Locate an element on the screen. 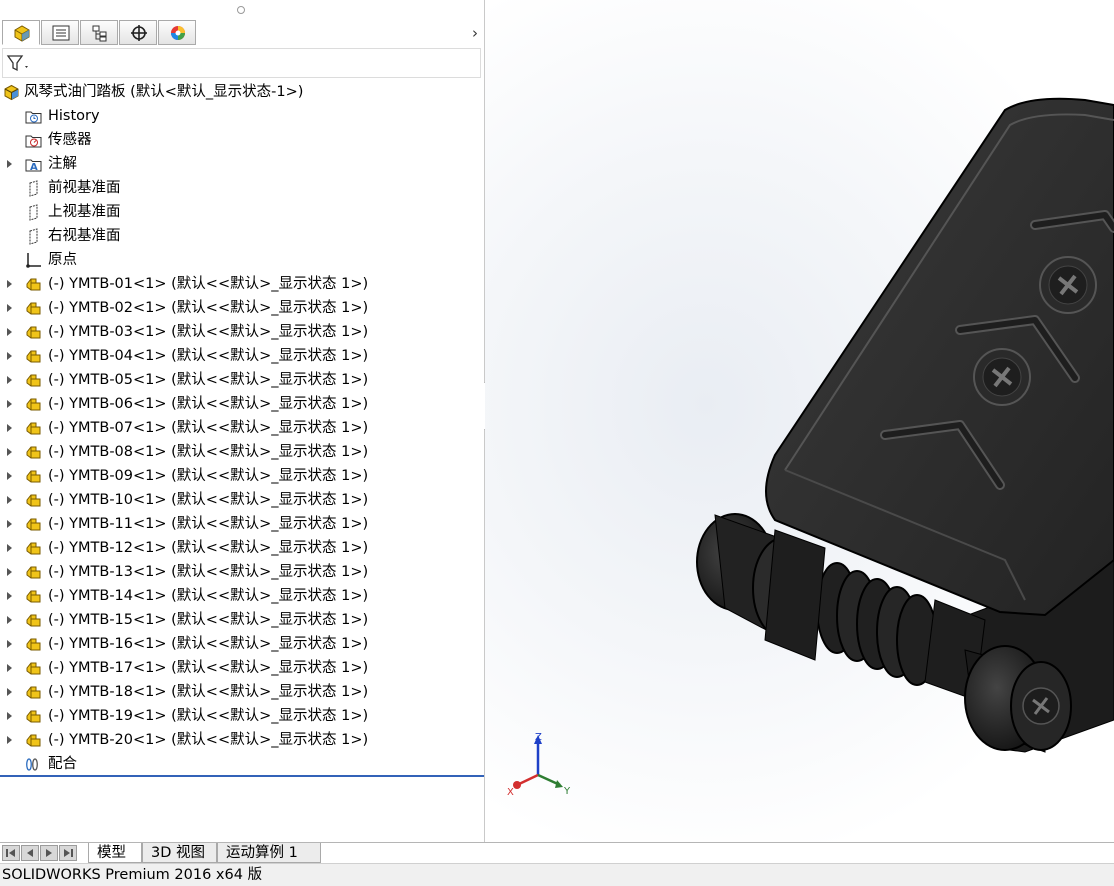  scroll-last-button is located at coordinates (68, 853).